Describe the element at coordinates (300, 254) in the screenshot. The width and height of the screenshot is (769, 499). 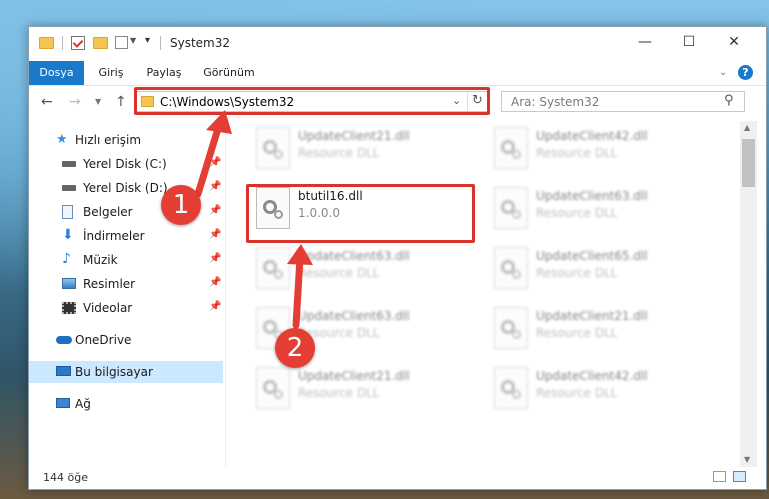
I see `arrow-2-head` at that location.